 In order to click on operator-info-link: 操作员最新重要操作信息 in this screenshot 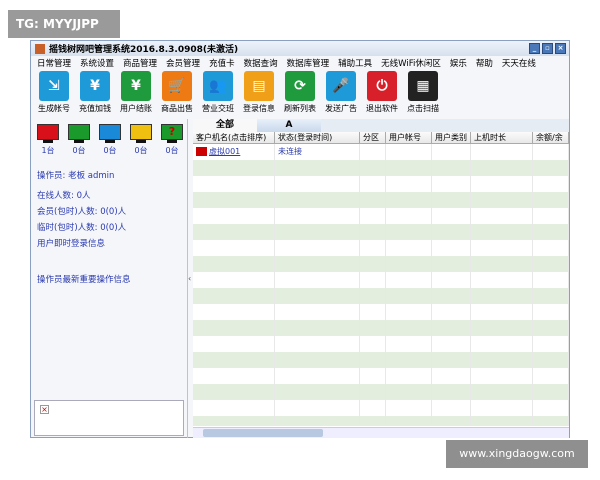, I will do `click(84, 279)`.